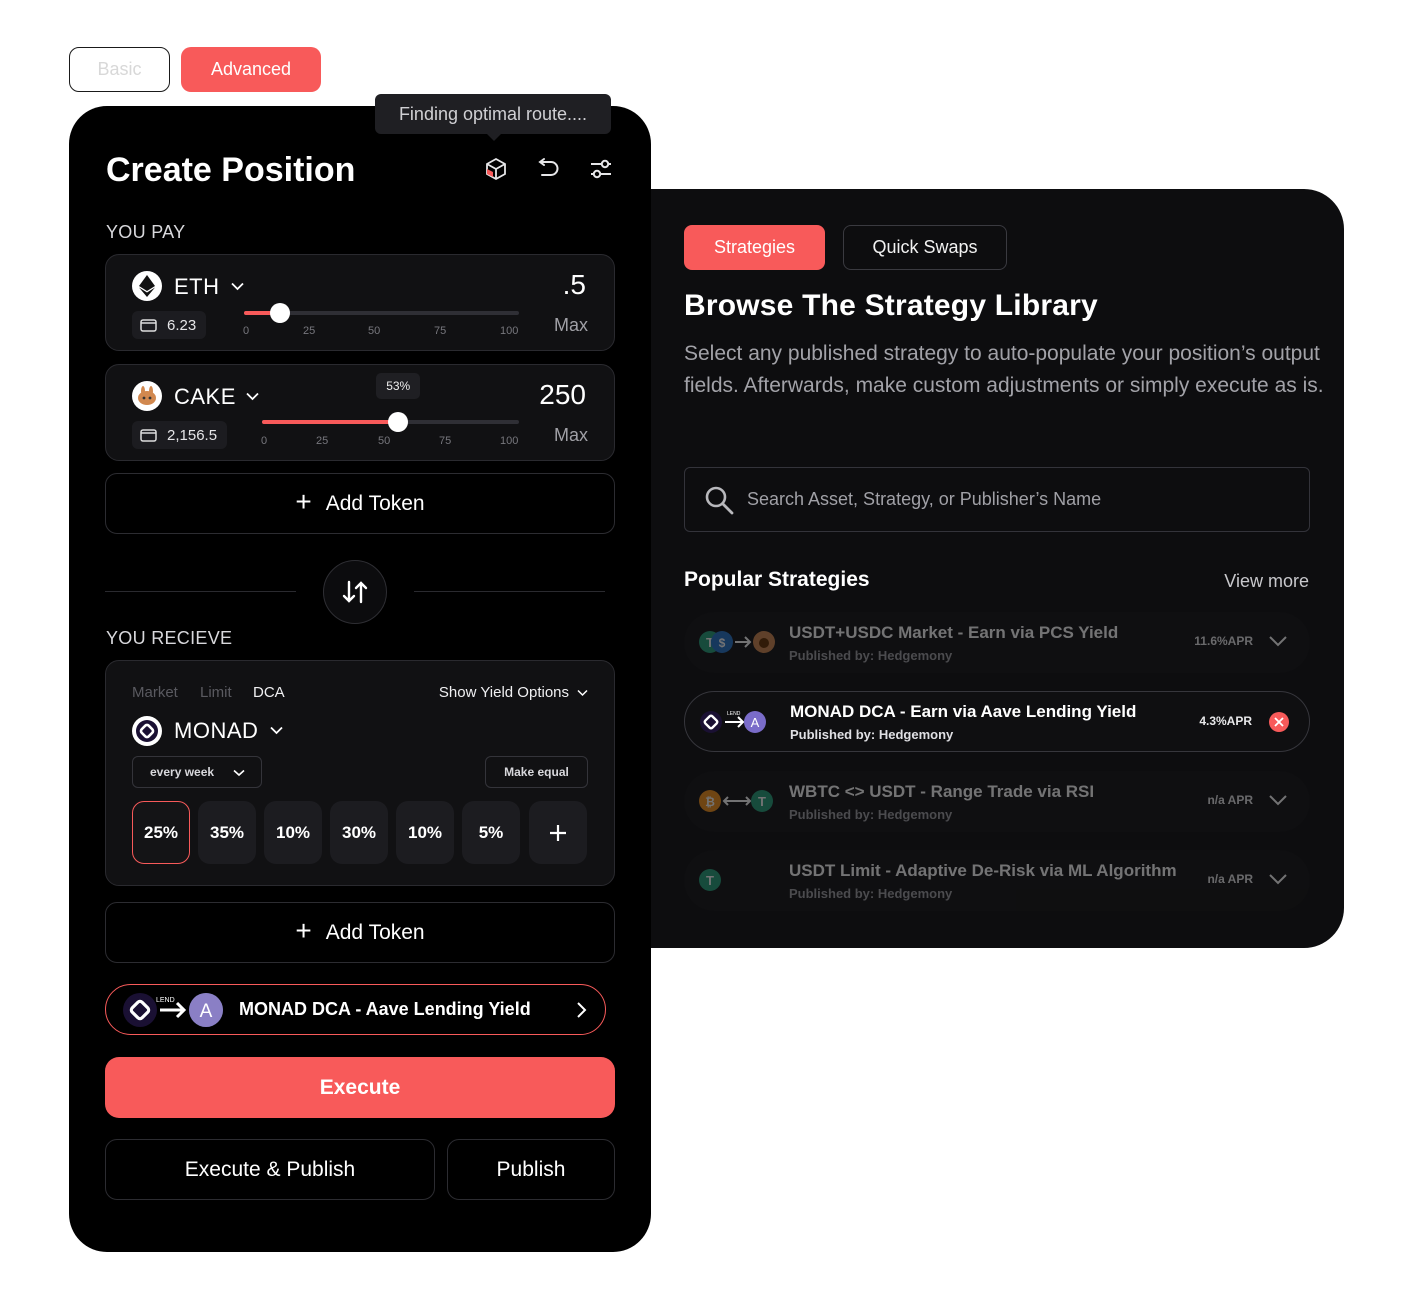  What do you see at coordinates (270, 1169) in the screenshot?
I see `execute-publish-button: Execute & Publish` at bounding box center [270, 1169].